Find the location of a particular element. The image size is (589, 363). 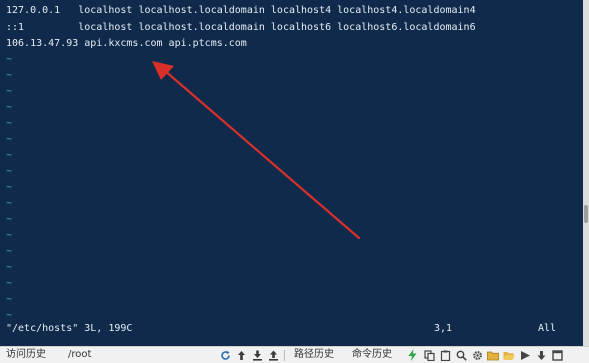

upload-alt-icon is located at coordinates (273, 355).